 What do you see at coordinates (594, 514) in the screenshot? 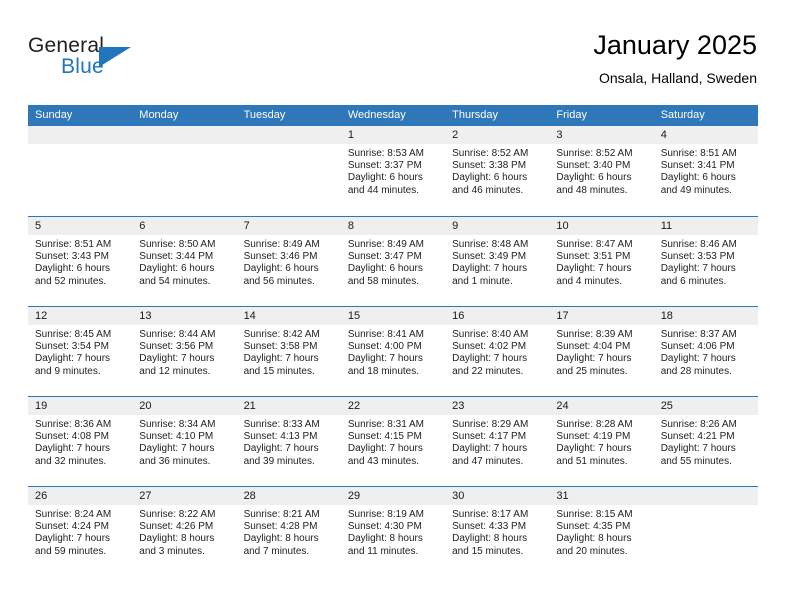
I see `sunrise-text: Sunrise: 8:15 AM` at bounding box center [594, 514].